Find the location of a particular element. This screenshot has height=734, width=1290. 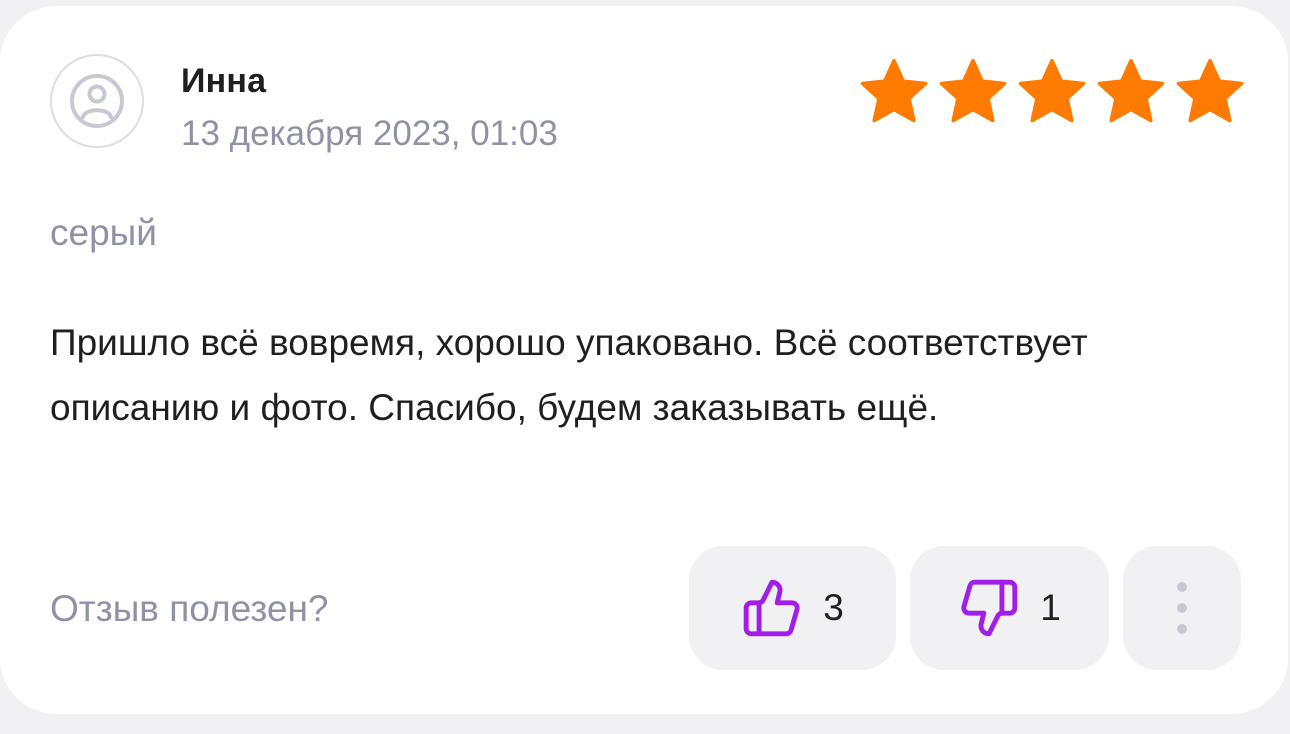

review-author: Инна is located at coordinates (224, 81).